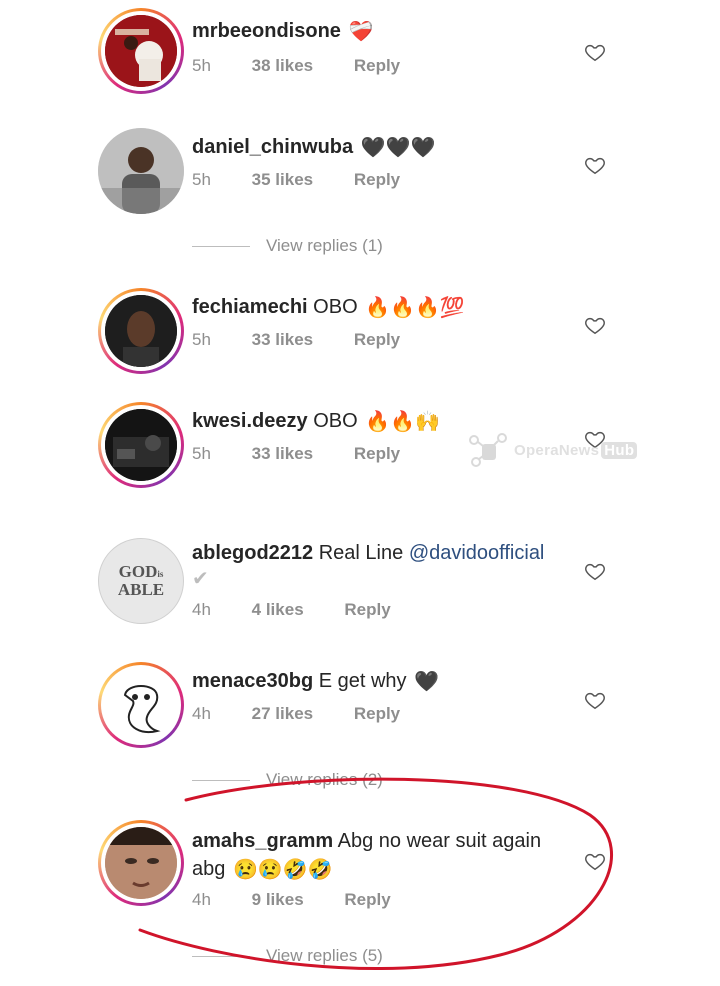 The height and width of the screenshot is (986, 720). Describe the element at coordinates (252, 681) in the screenshot. I see `username: menace30bg` at that location.